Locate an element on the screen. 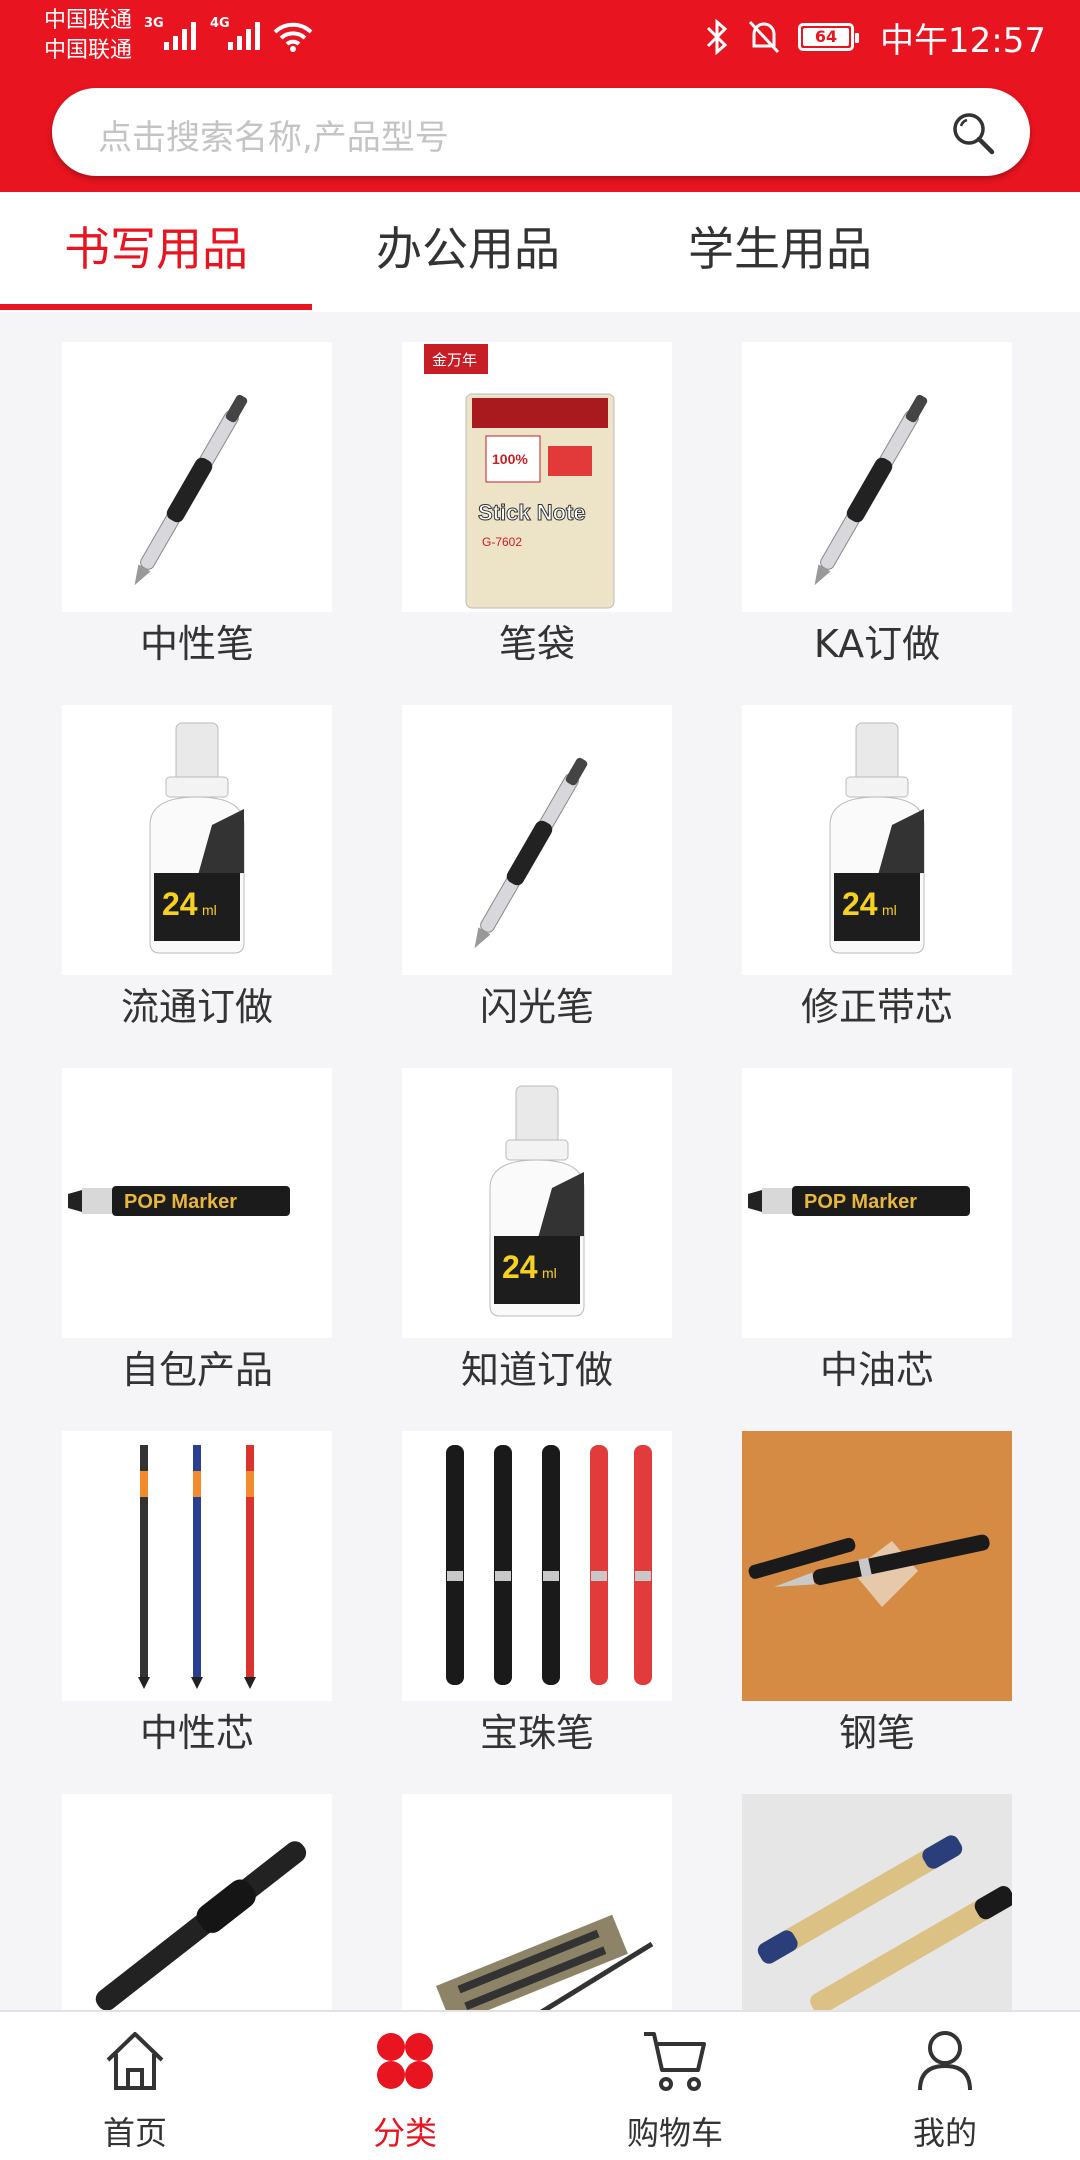 Image resolution: width=1080 pixels, height=2160 pixels. bottom-navigation: 首页 分类 购物车 我的 is located at coordinates (540, 2085).